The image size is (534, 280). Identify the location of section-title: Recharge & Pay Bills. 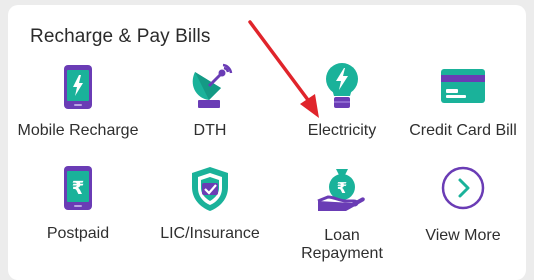
(120, 36).